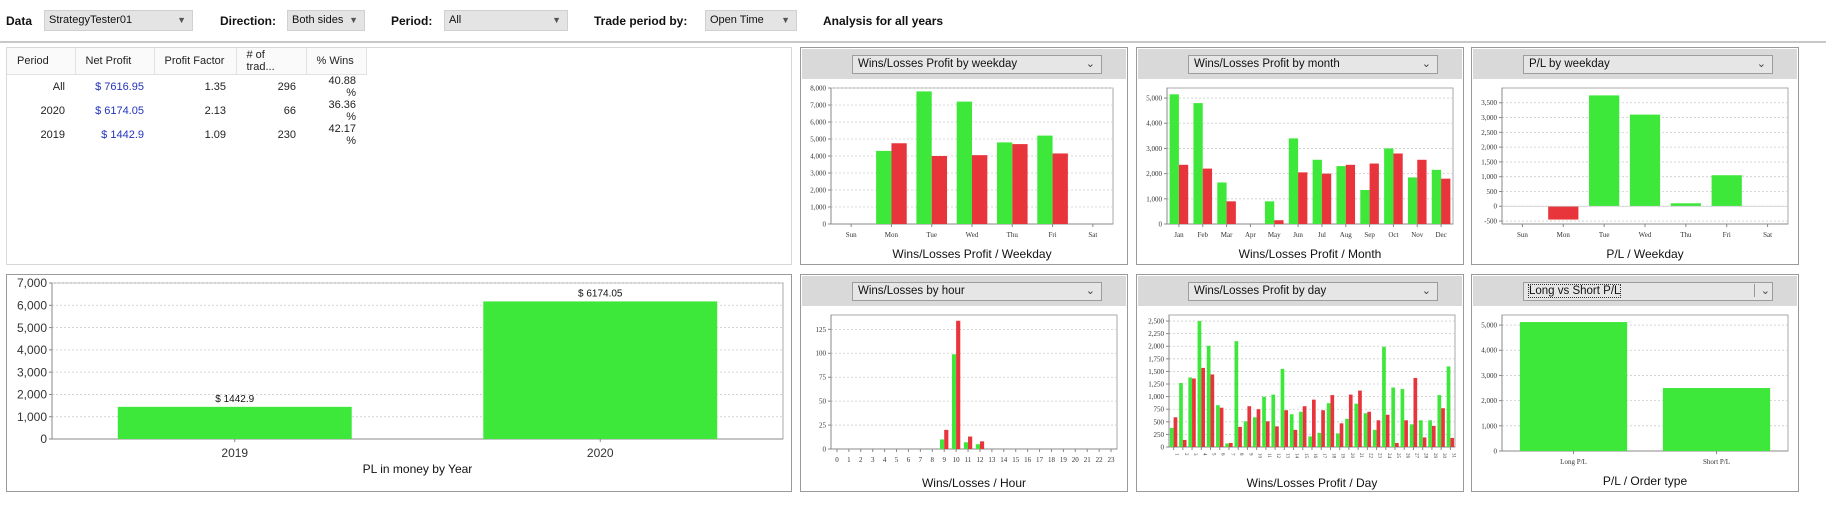 The height and width of the screenshot is (519, 1826). Describe the element at coordinates (818, 105) in the screenshot. I see `y-tick-label: 7,000` at that location.